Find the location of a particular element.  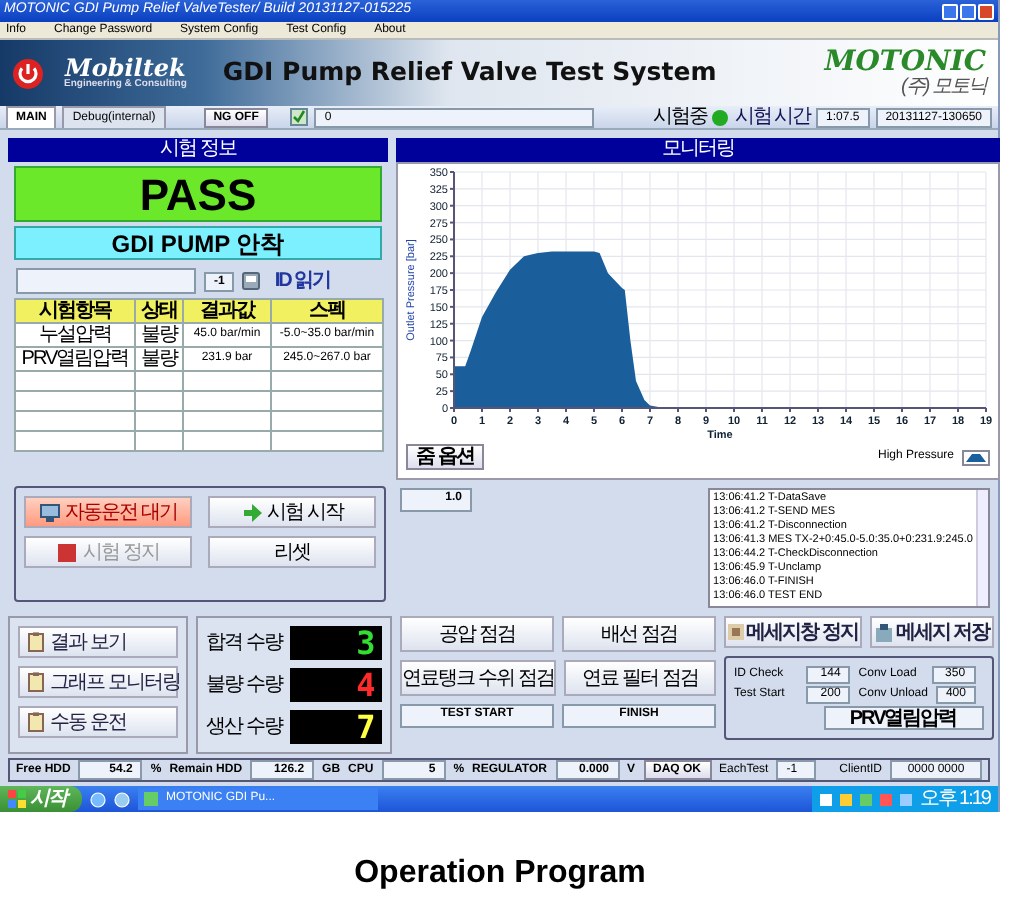

clock: 오후 1:19 is located at coordinates (954, 799).